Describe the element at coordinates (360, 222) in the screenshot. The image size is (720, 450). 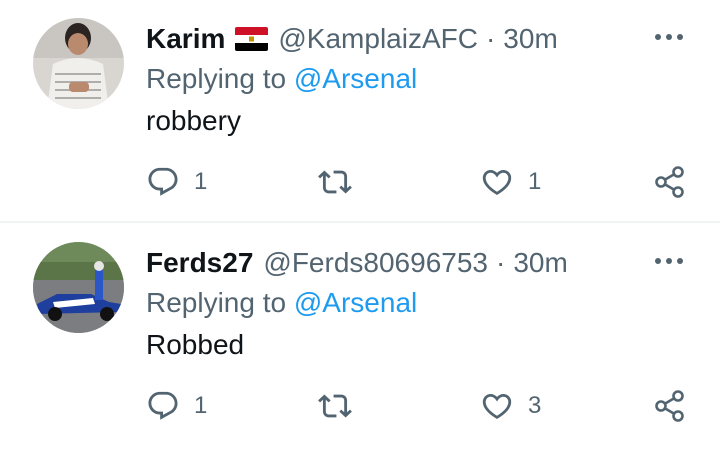
I see `divider` at that location.